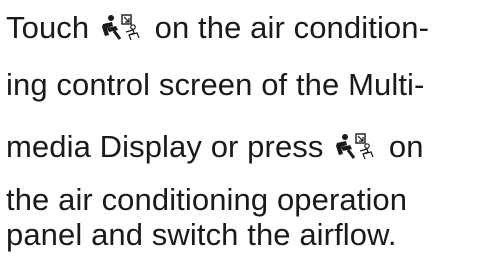 The image size is (500, 260). What do you see at coordinates (201, 234) in the screenshot?
I see `paragraph-line-5: panel and switch the airflow.` at bounding box center [201, 234].